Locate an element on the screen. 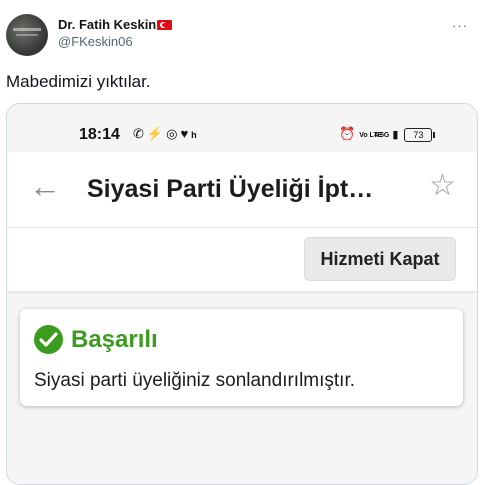  turkey-flag-icon is located at coordinates (165, 25).